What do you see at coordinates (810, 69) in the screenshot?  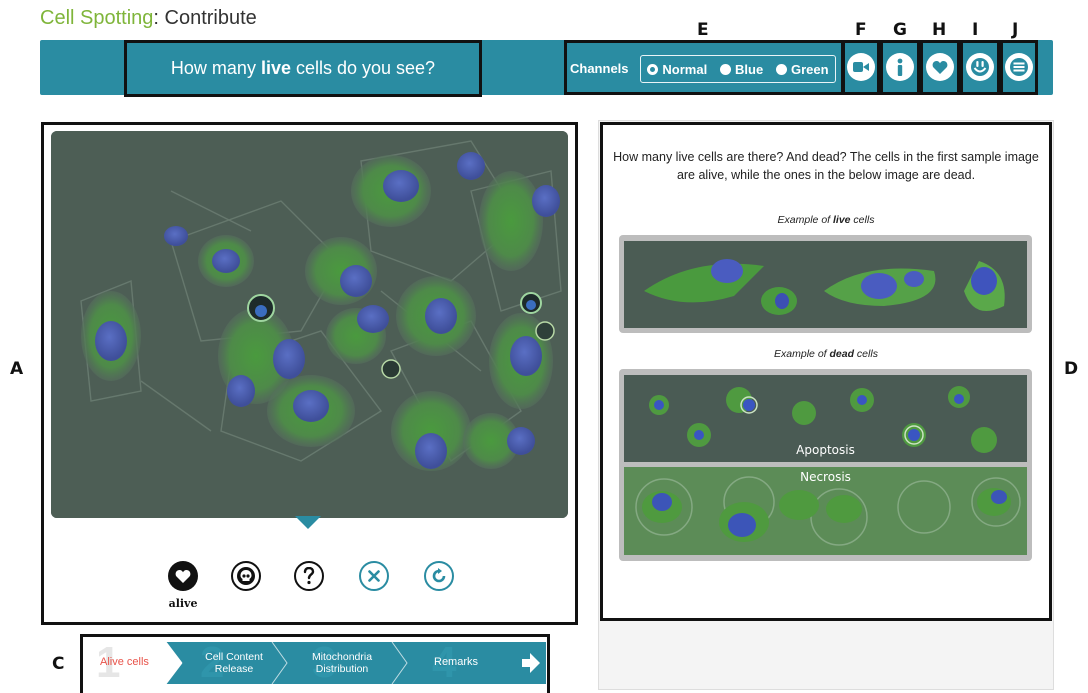 I see `channel-green-label: Green` at bounding box center [810, 69].